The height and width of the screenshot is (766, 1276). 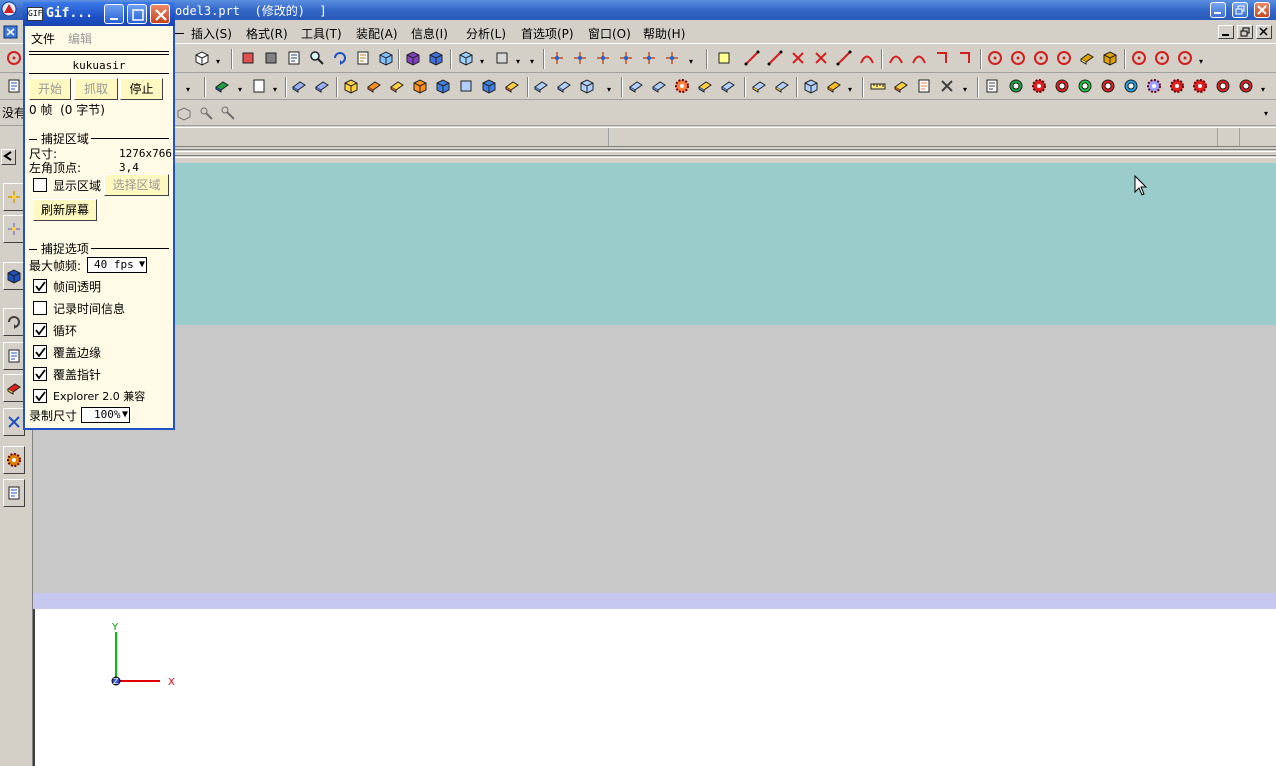 I want to click on refresh-screen-button: 刷新屏幕, so click(x=65, y=210).